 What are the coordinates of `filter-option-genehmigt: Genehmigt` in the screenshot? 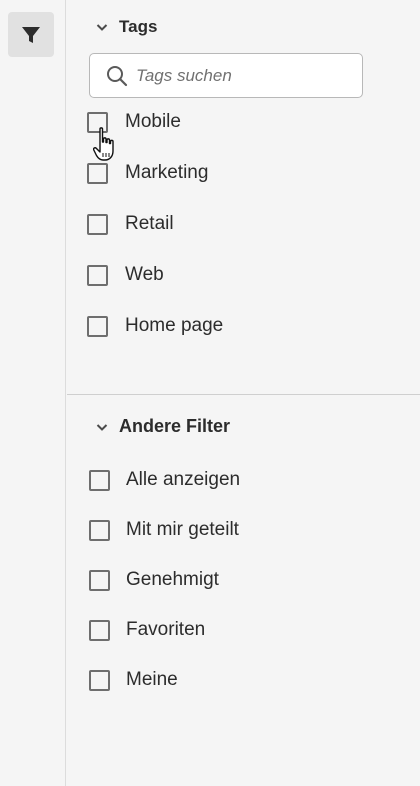 It's located at (154, 580).